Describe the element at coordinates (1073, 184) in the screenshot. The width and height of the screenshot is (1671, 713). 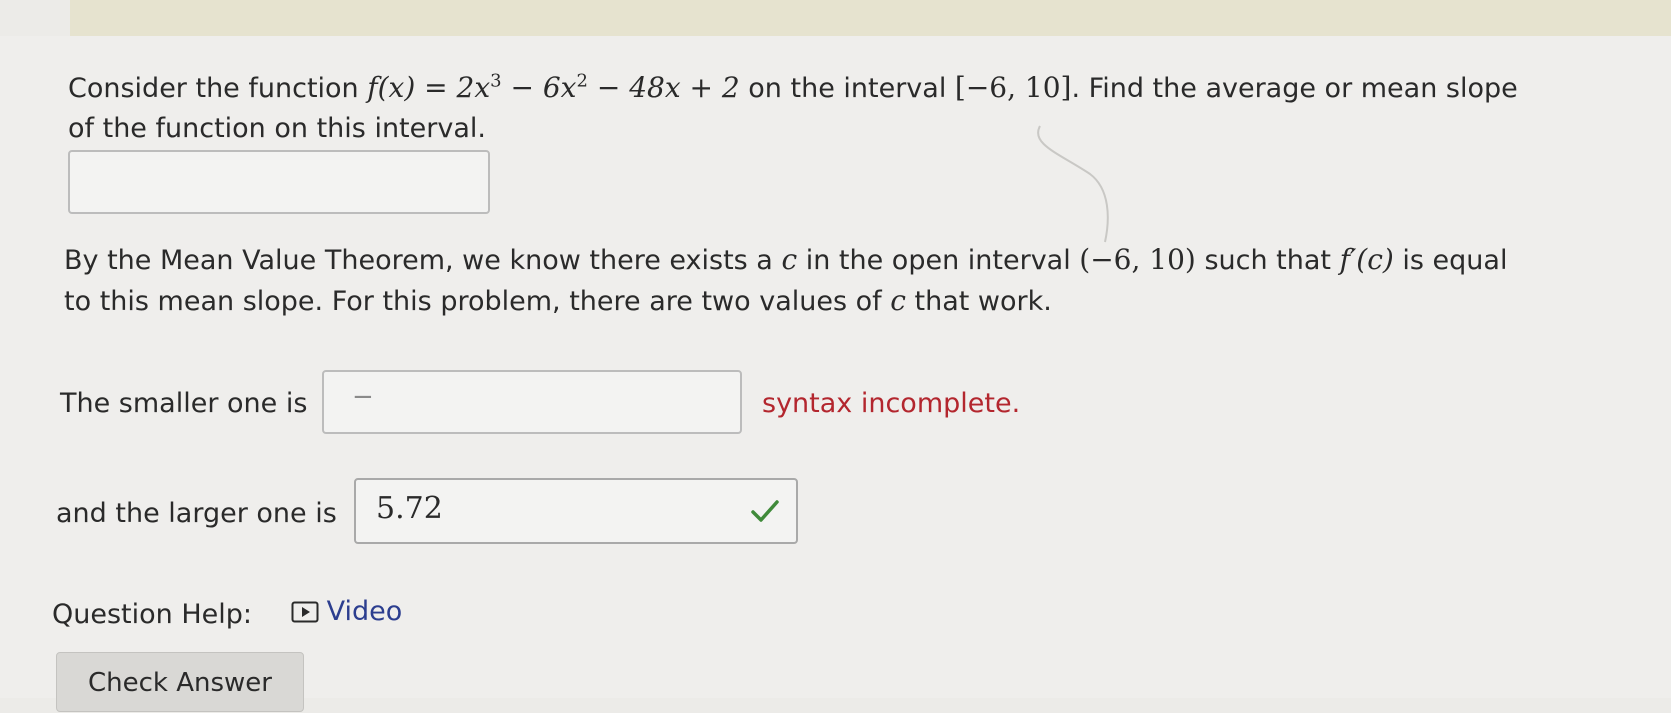
I see `pen-mark` at that location.